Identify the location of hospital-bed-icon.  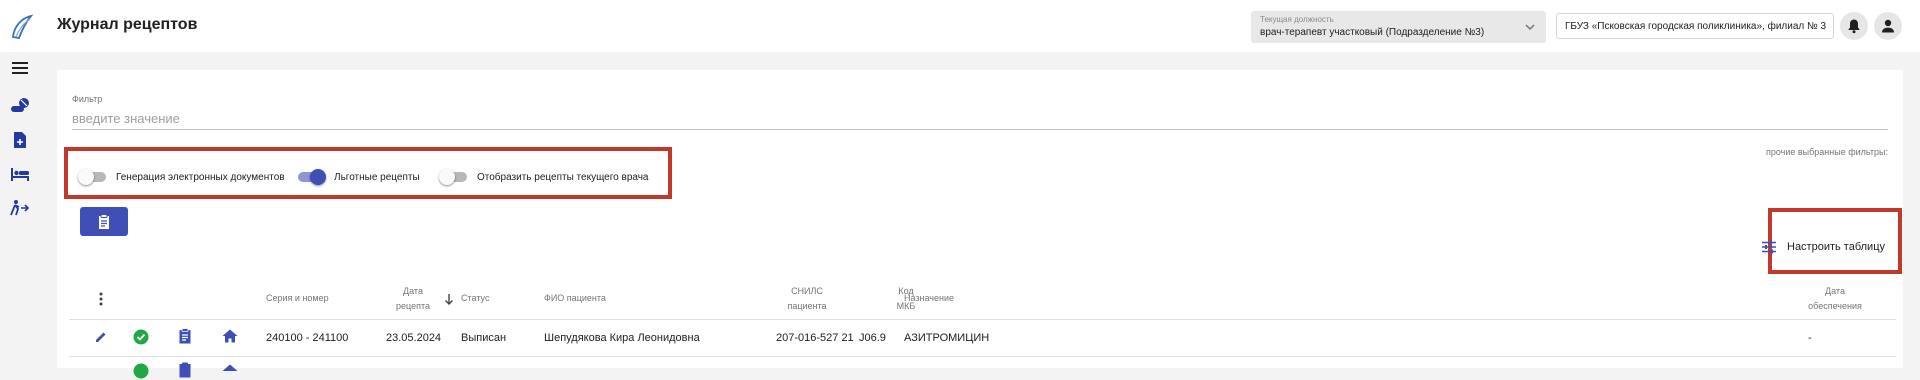
(20, 174).